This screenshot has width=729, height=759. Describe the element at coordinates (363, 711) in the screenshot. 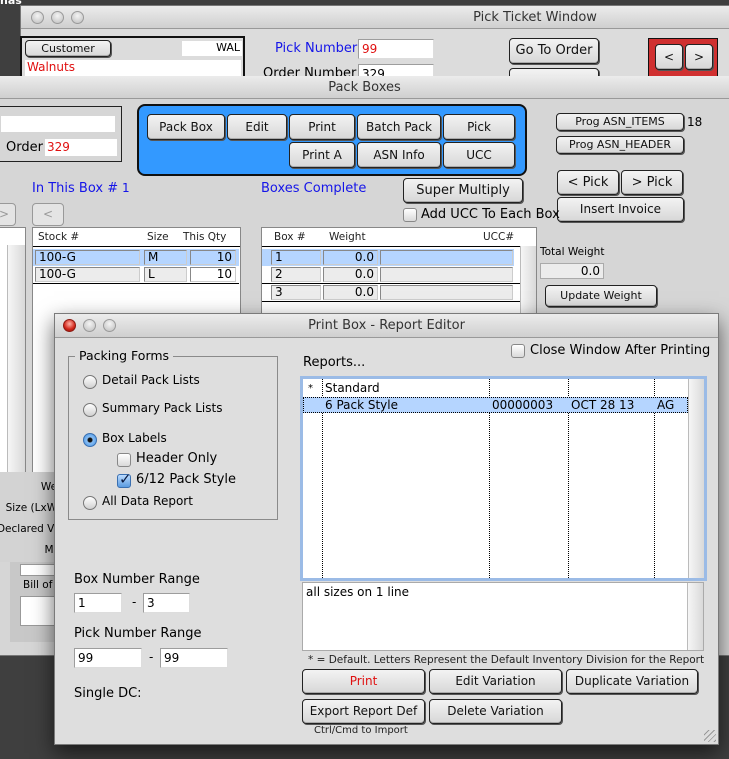

I see `export-report-def-button: Export Report Def` at that location.